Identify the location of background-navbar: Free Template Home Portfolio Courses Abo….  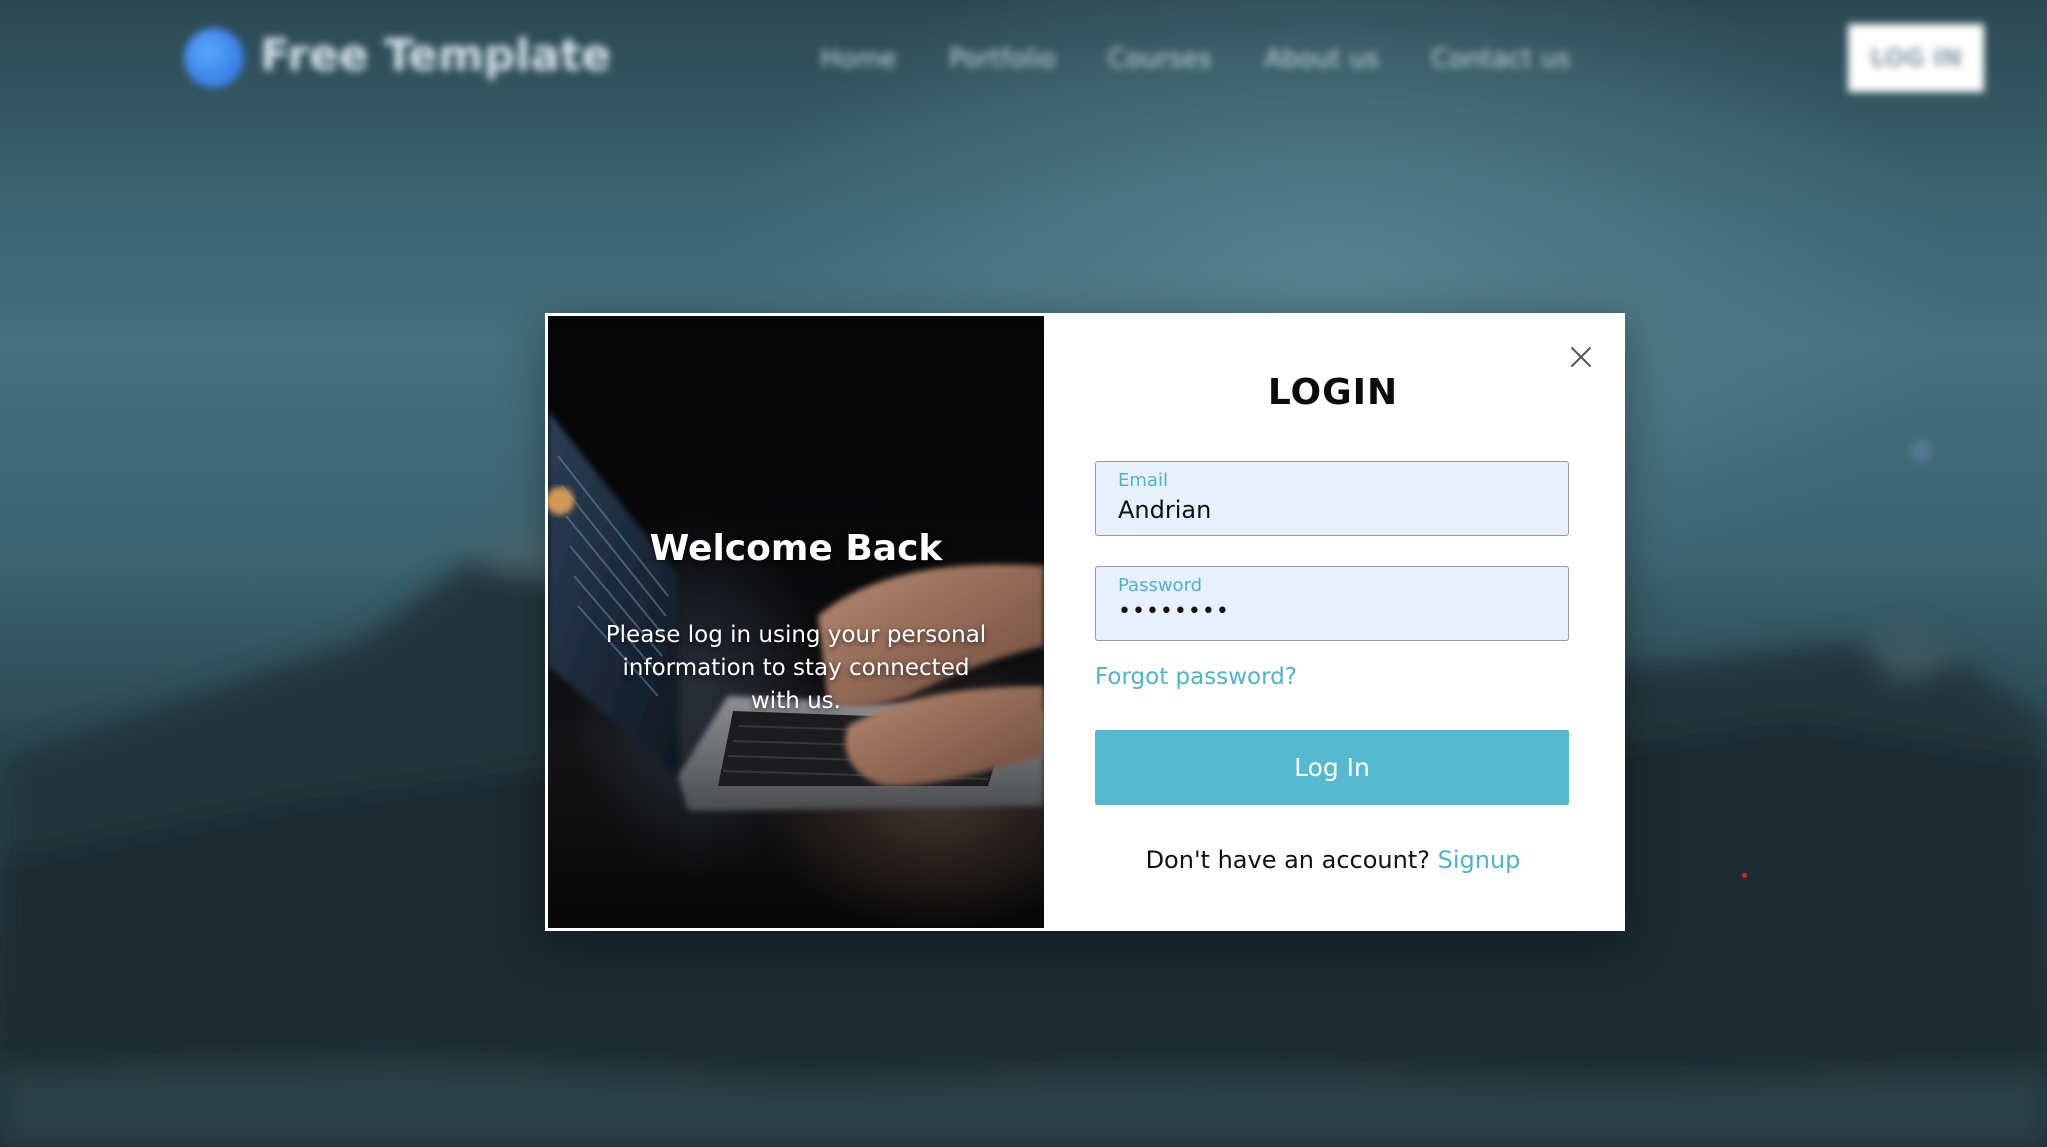
(1023, 60).